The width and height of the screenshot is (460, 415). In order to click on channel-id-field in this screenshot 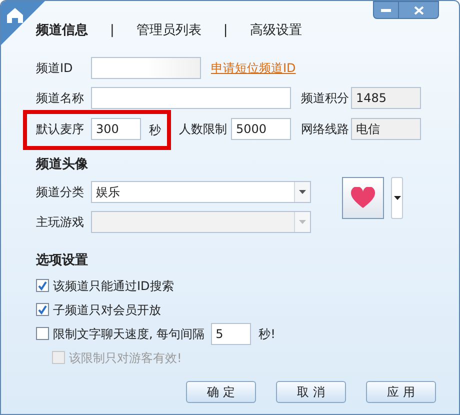, I will do `click(146, 68)`.